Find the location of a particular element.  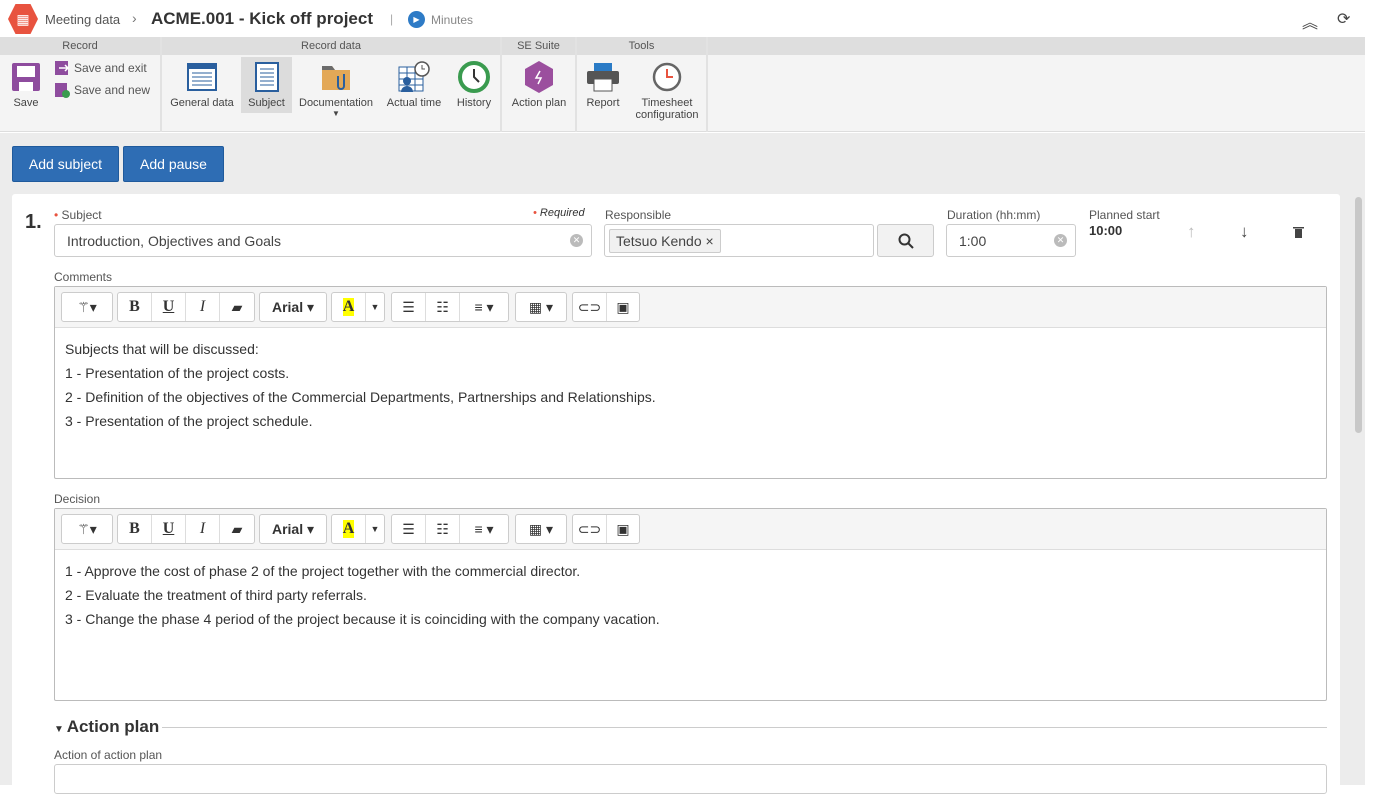

clock-icon is located at coordinates (667, 77).